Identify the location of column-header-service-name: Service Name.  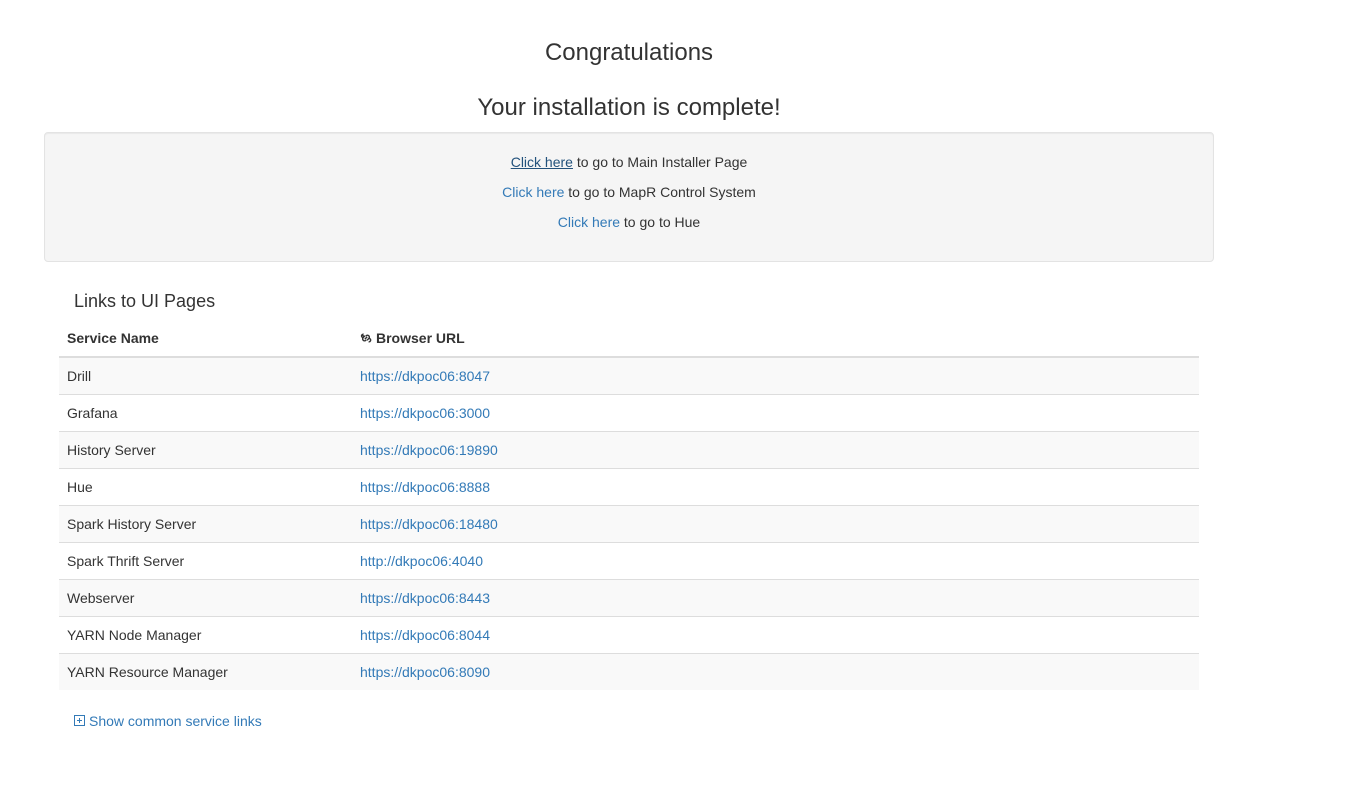
(205, 339).